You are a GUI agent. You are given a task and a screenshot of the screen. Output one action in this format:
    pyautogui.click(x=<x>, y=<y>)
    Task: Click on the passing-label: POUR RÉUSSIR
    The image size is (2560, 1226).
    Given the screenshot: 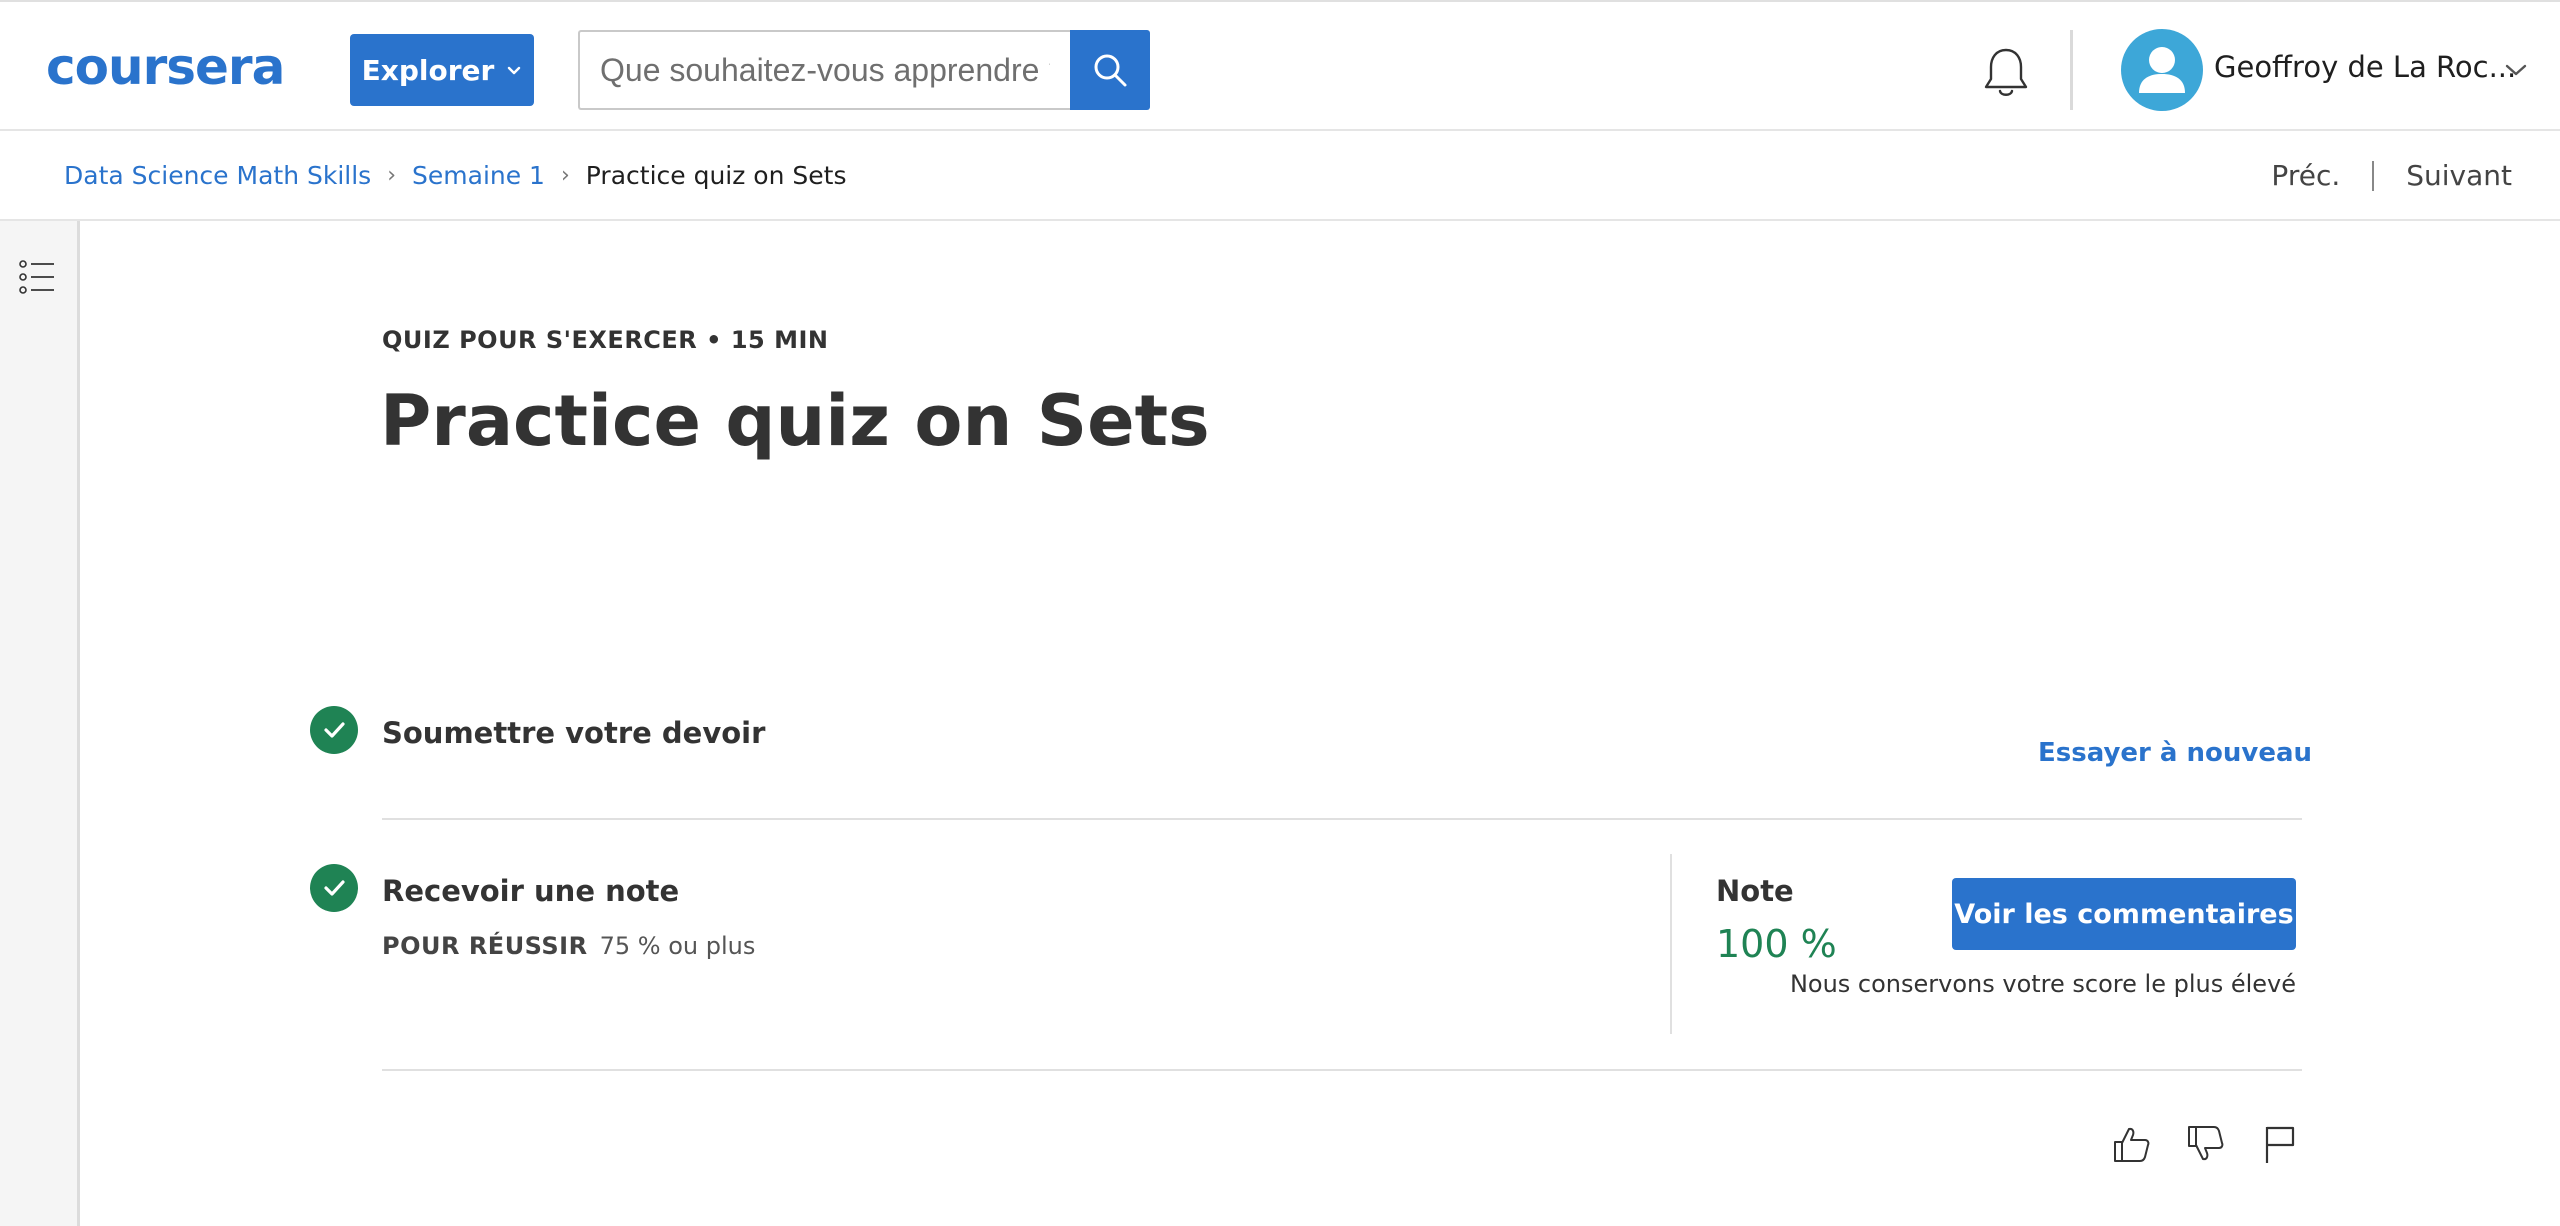 What is the action you would take?
    pyautogui.click(x=485, y=946)
    